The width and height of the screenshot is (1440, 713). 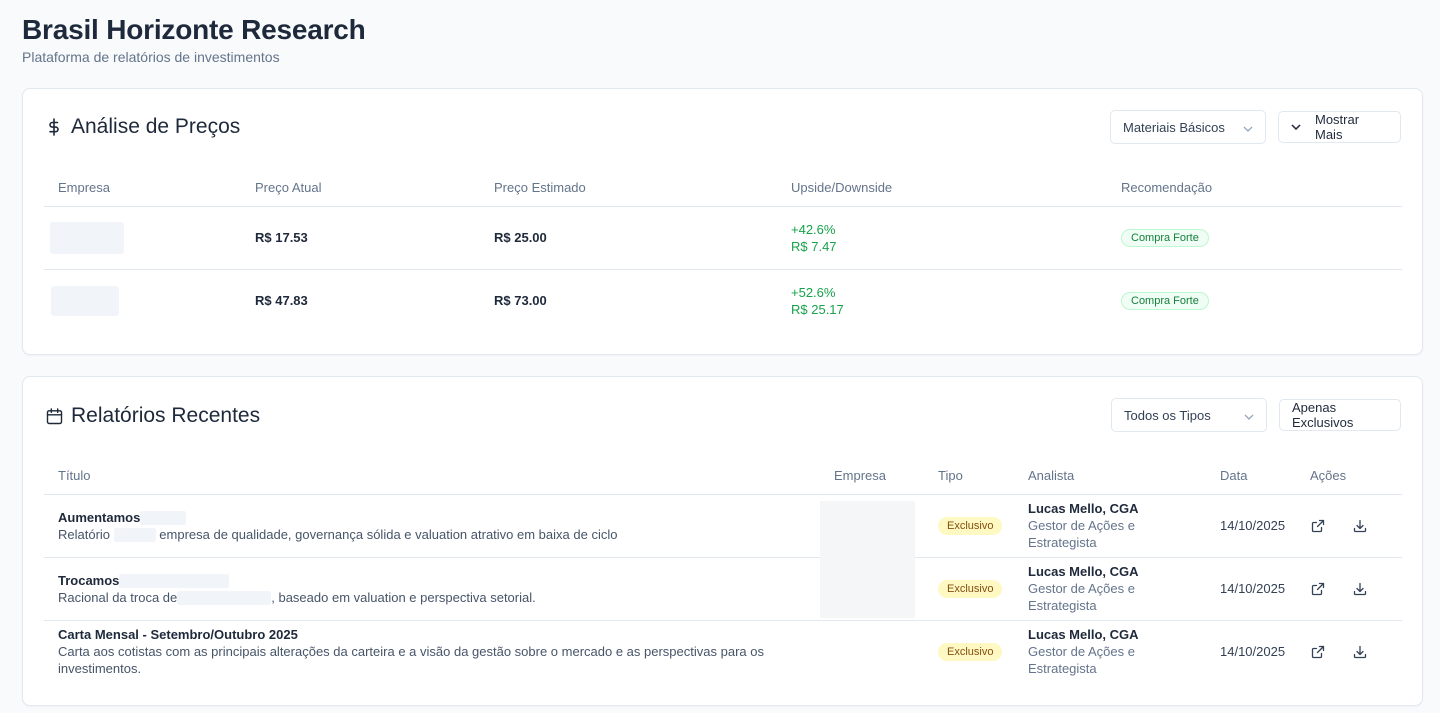 I want to click on column-header: Título, so click(x=432, y=476).